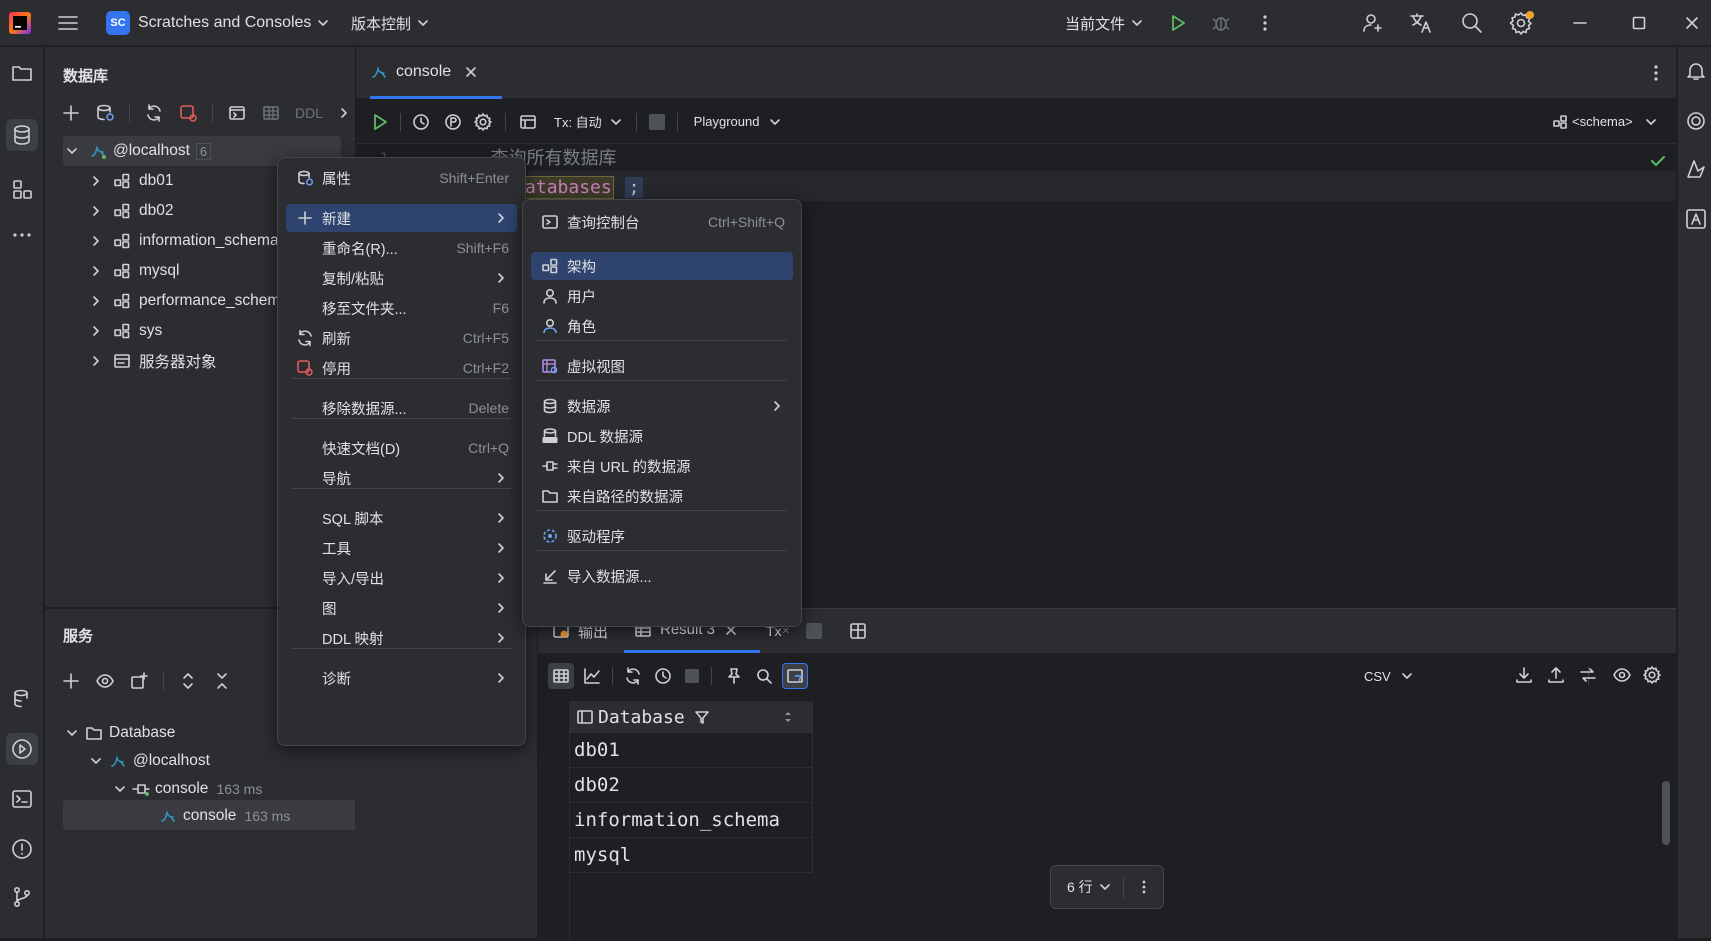  Describe the element at coordinates (734, 676) in the screenshot. I see `pin-icon` at that location.